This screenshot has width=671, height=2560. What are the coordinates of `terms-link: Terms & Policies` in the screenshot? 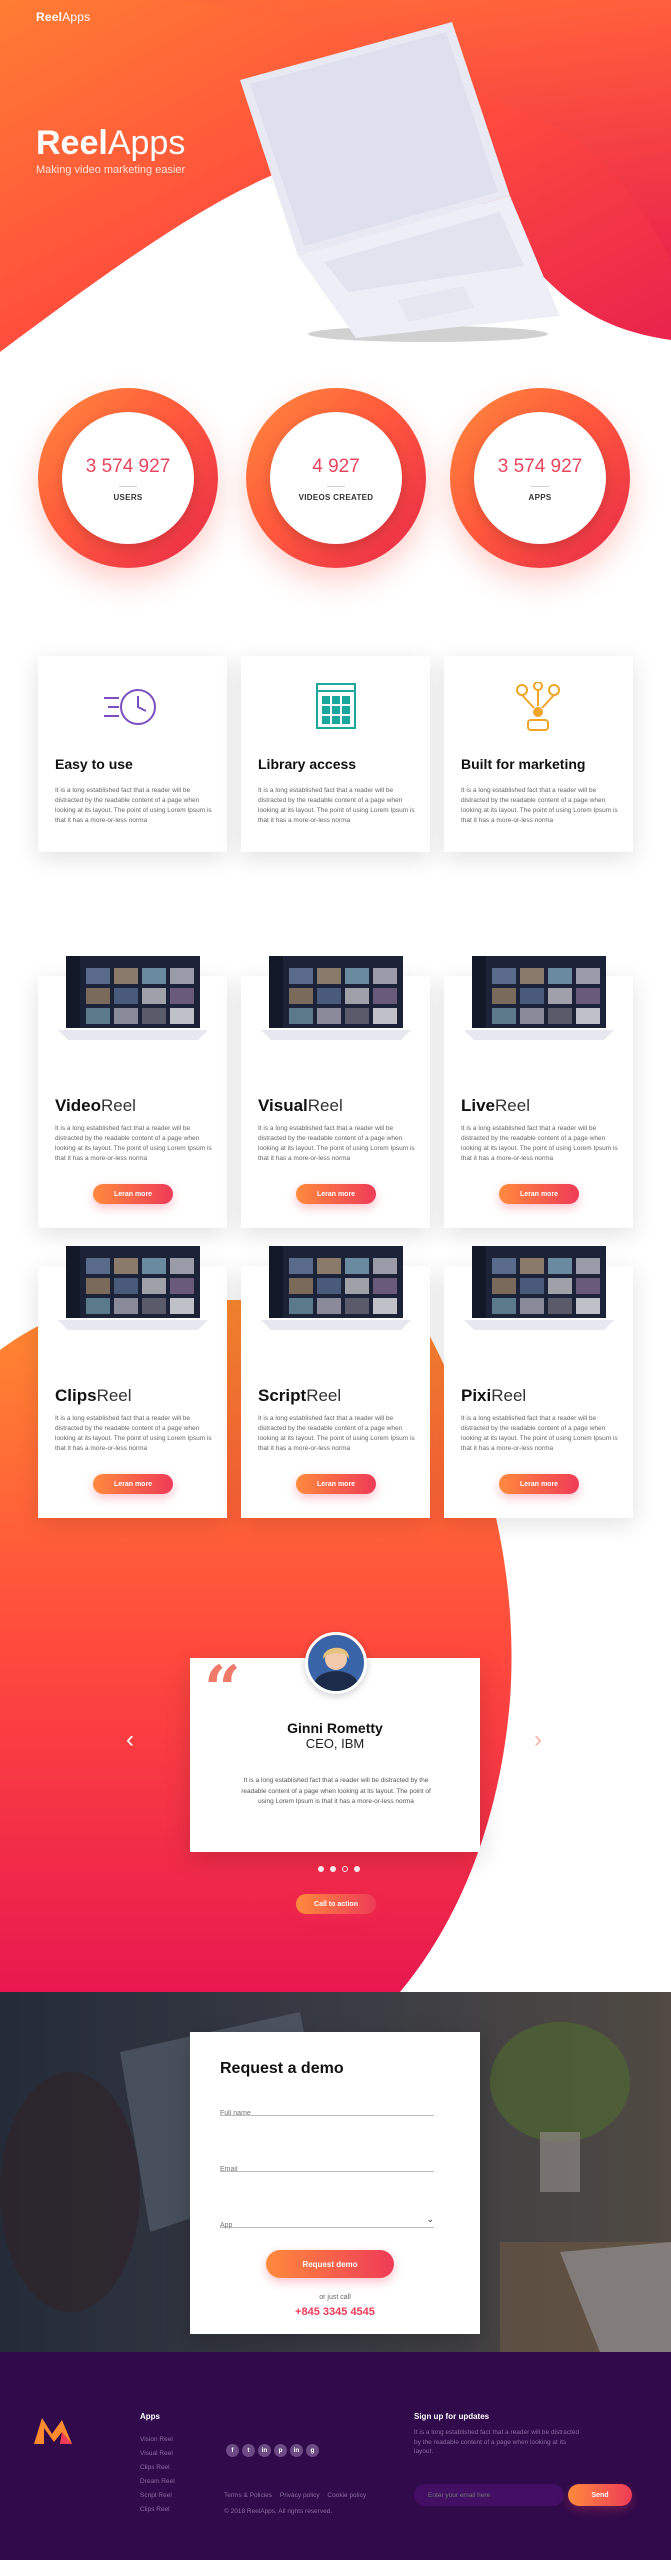 It's located at (248, 2495).